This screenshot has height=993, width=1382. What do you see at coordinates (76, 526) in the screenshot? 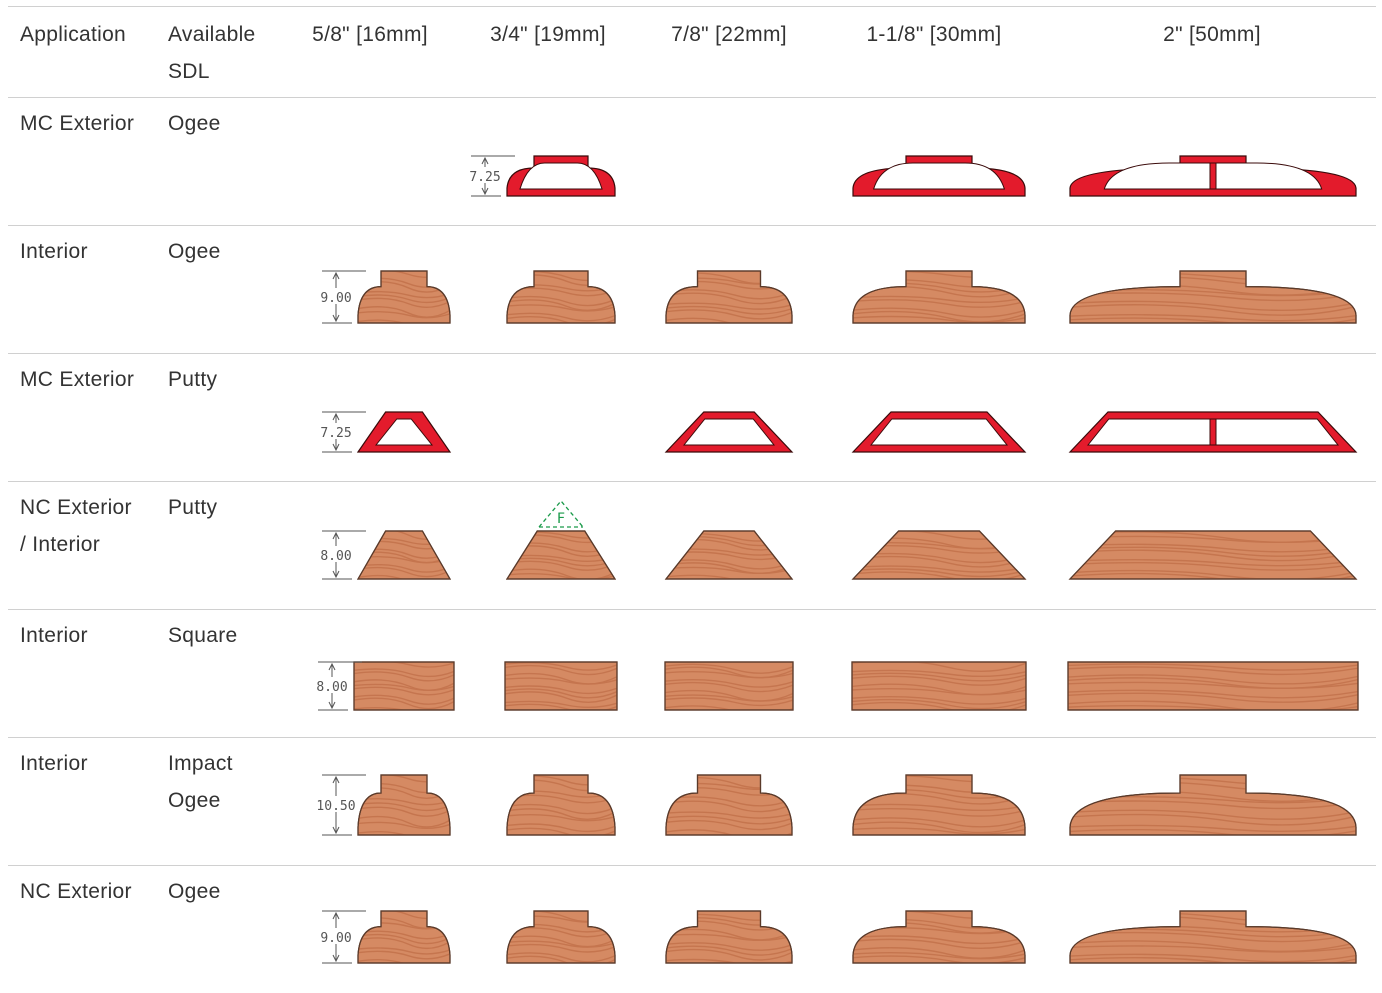
I see `cell-application: NC Exterior / Interior` at bounding box center [76, 526].